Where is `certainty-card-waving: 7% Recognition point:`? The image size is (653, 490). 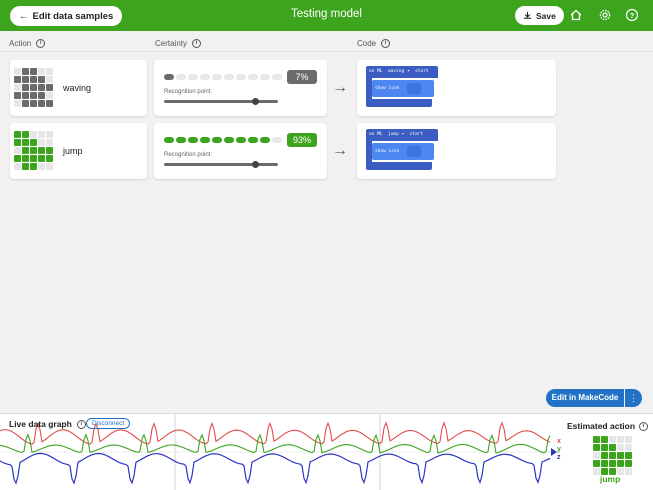 certainty-card-waving: 7% Recognition point: is located at coordinates (240, 88).